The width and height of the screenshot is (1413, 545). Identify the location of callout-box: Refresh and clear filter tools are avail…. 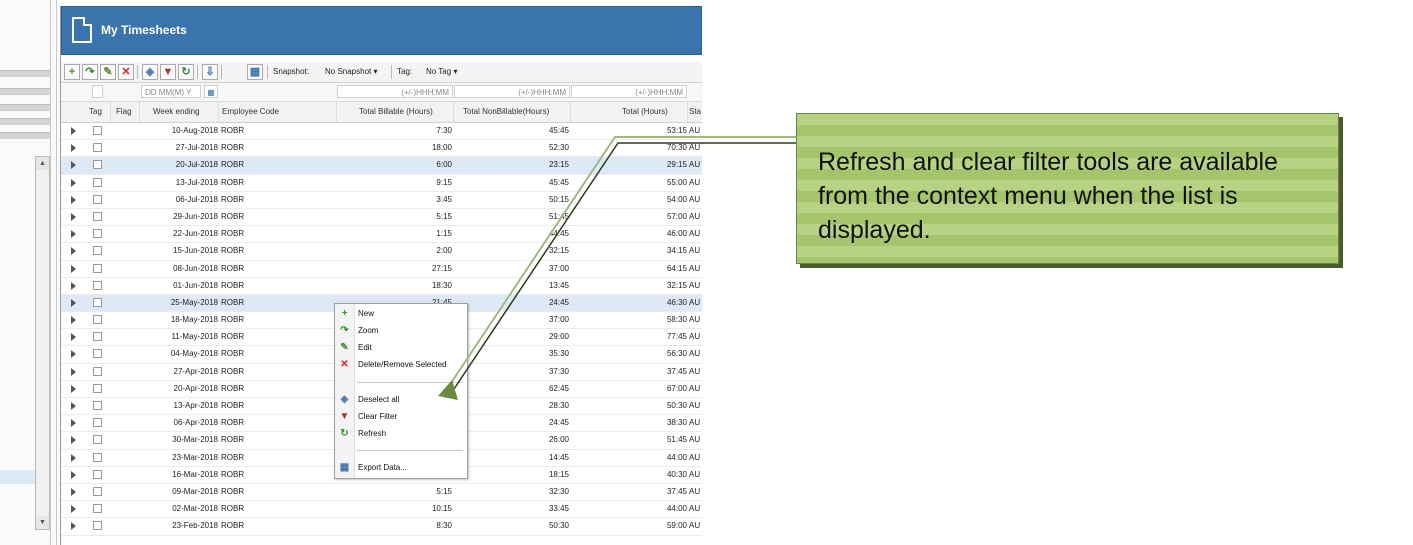
(1067, 188).